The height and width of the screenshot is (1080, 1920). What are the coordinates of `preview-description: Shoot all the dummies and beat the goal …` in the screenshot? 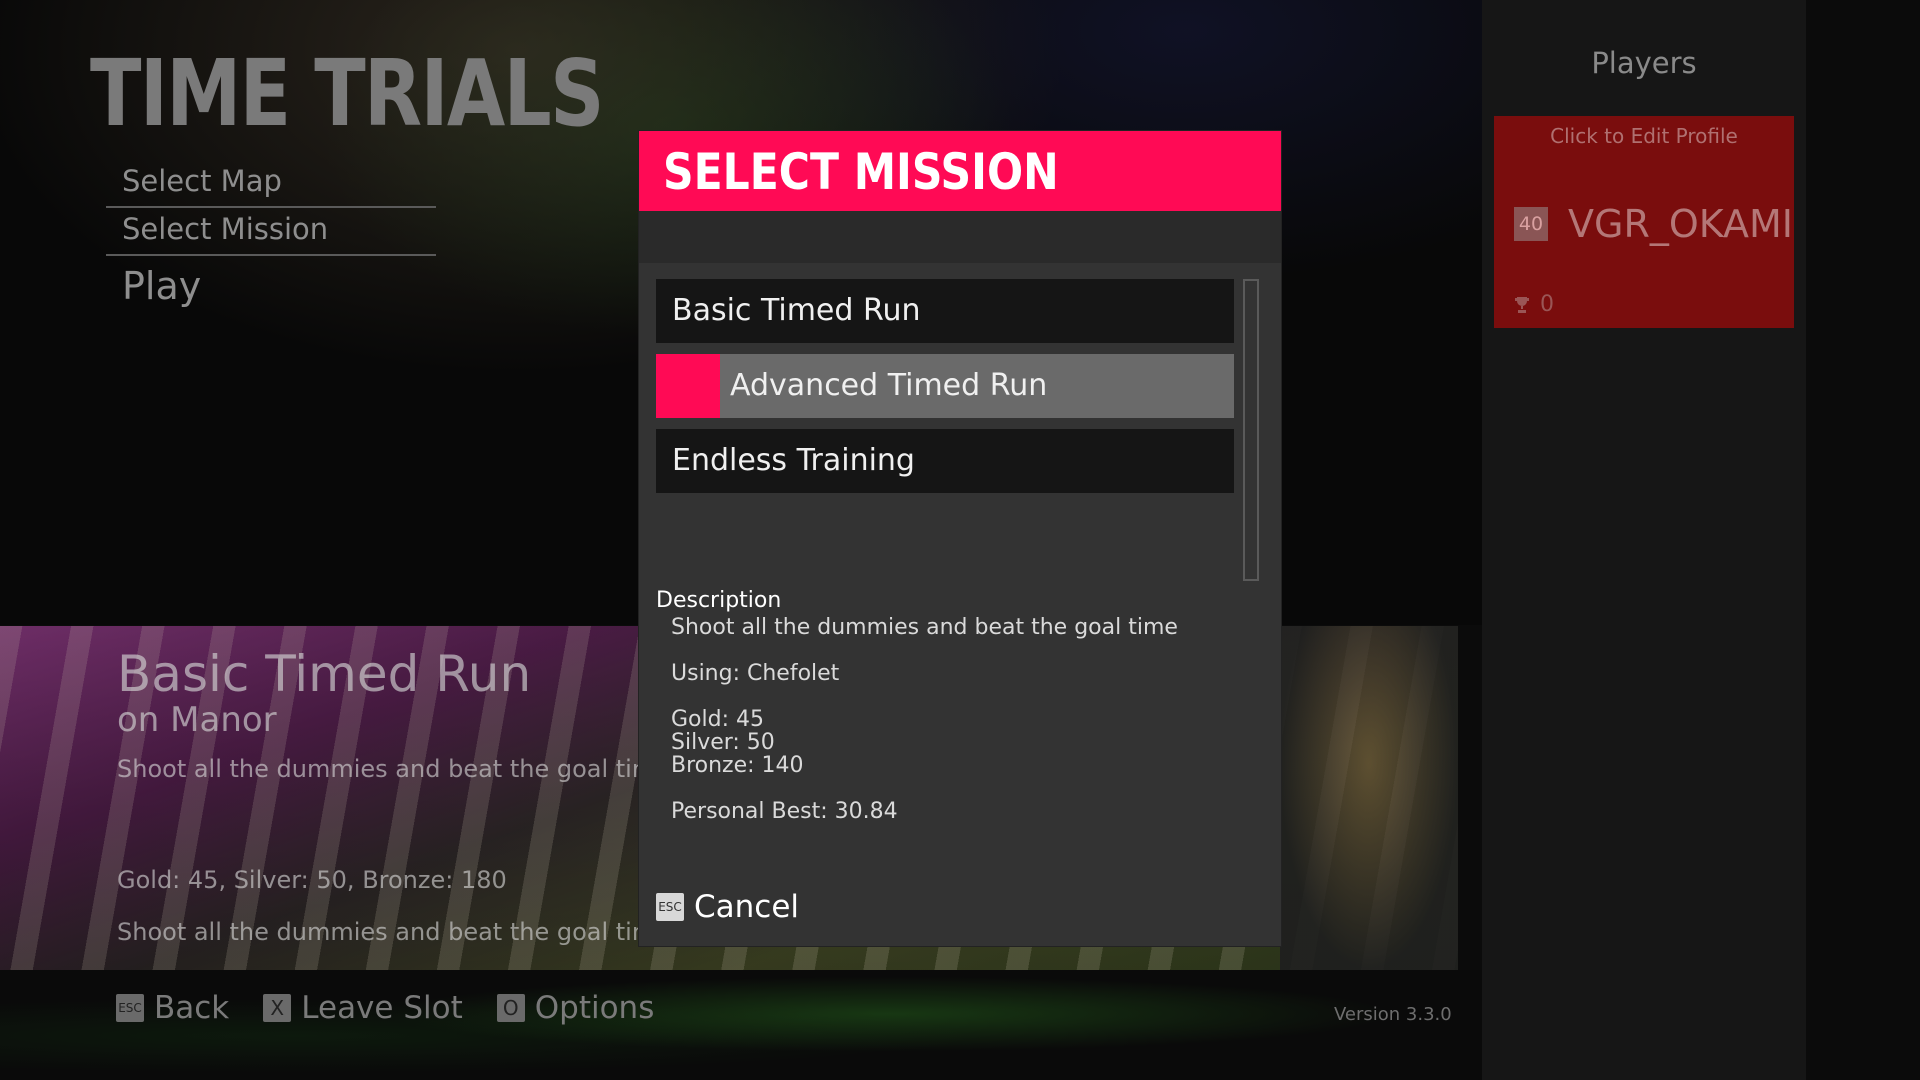 It's located at (393, 769).